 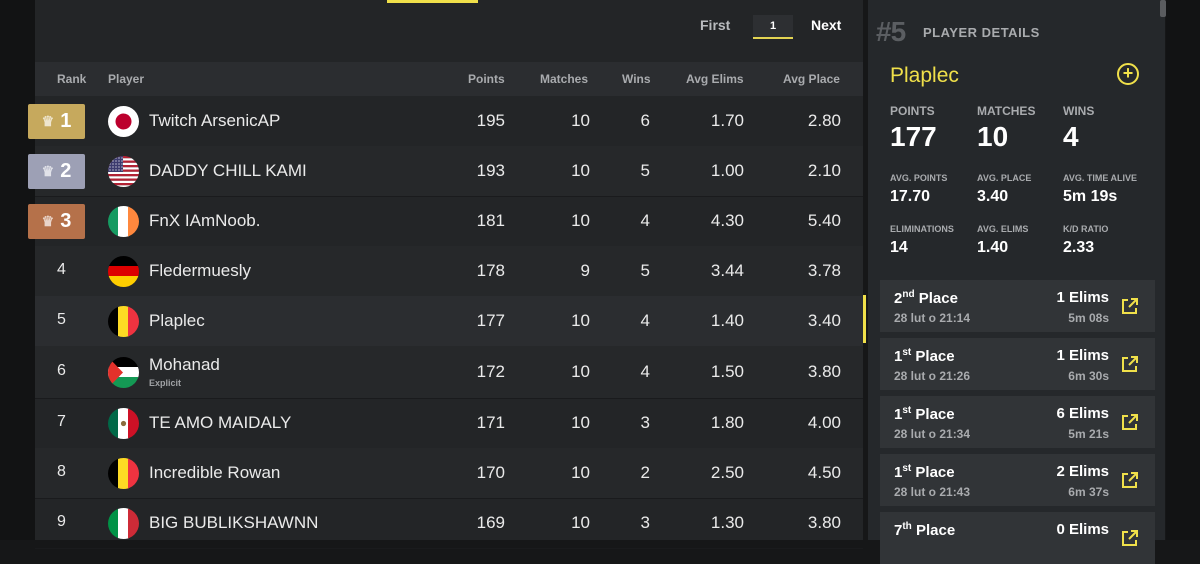 I want to click on cell-avg-elims: 1.70, so click(x=727, y=120).